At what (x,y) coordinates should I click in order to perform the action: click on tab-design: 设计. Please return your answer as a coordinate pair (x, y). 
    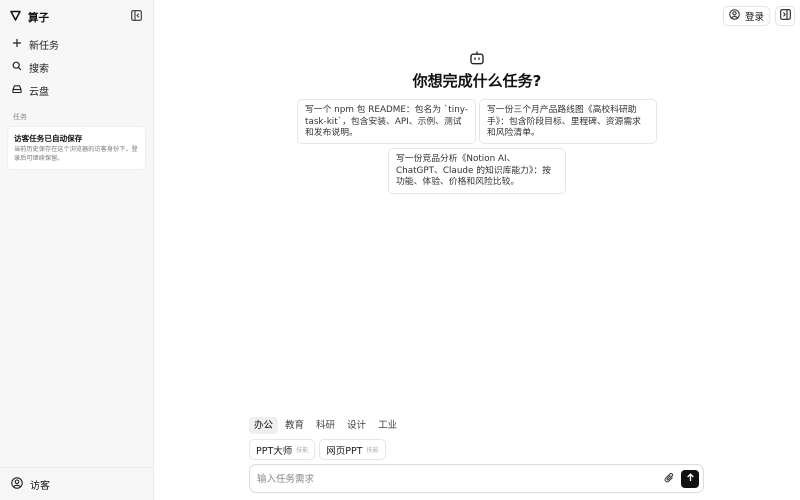
    Looking at the image, I should click on (356, 425).